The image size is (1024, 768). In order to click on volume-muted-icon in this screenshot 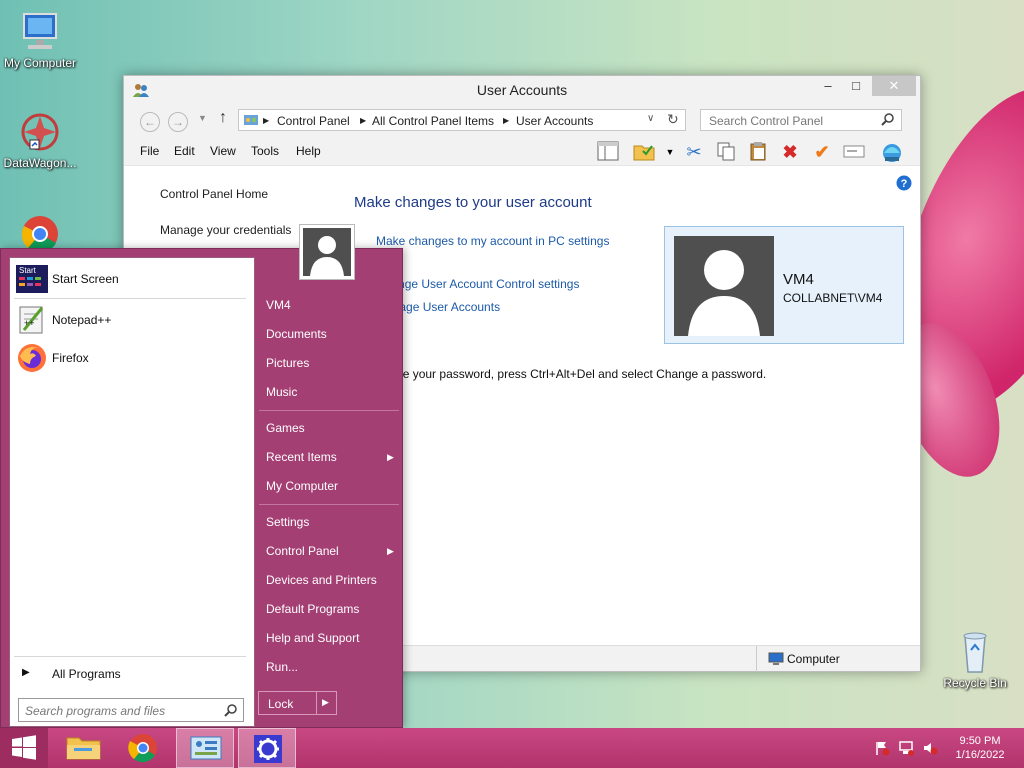, I will do `click(930, 749)`.